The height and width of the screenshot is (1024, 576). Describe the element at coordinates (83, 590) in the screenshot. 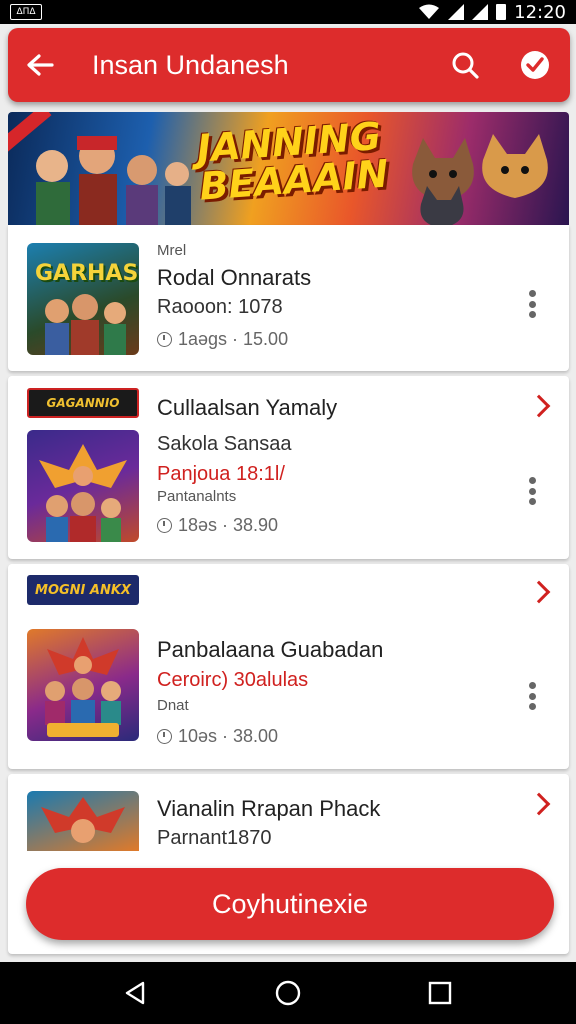

I see `game-logo: MOGNI ANKX` at that location.